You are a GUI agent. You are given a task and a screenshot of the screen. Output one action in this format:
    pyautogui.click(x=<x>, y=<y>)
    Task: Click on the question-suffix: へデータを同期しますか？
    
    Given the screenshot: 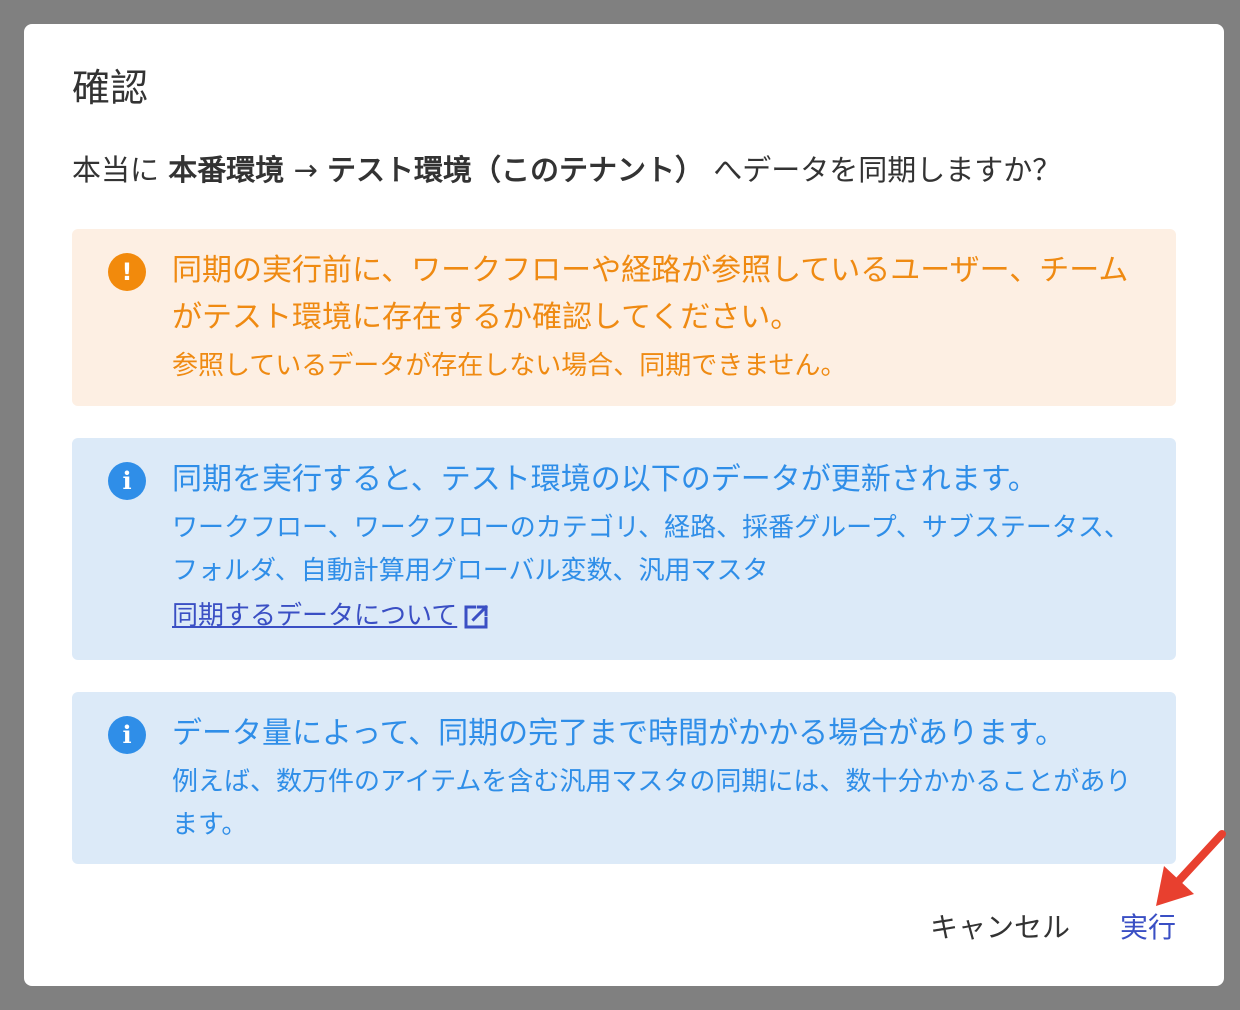 What is the action you would take?
    pyautogui.click(x=883, y=170)
    